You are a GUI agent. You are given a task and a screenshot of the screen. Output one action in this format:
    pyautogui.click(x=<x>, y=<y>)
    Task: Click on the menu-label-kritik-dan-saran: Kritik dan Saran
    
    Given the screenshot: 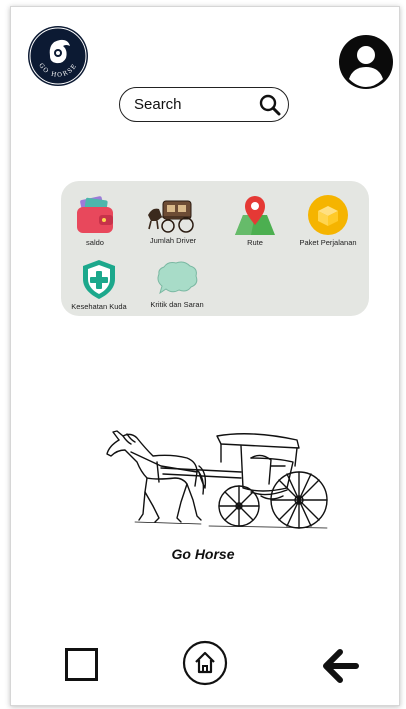 What is the action you would take?
    pyautogui.click(x=177, y=304)
    